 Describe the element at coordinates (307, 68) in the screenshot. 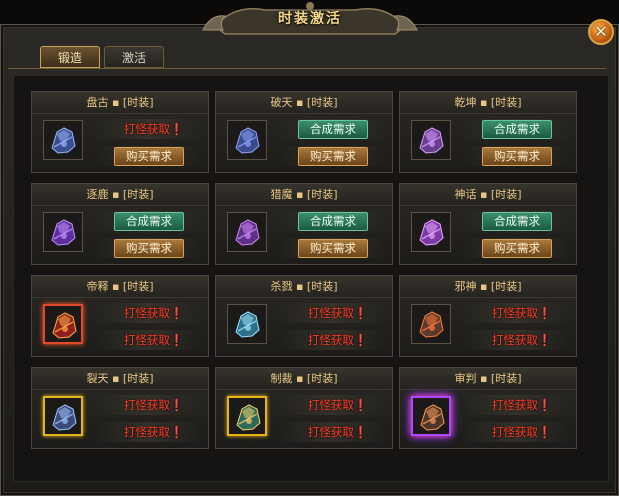

I see `tab-divider` at that location.